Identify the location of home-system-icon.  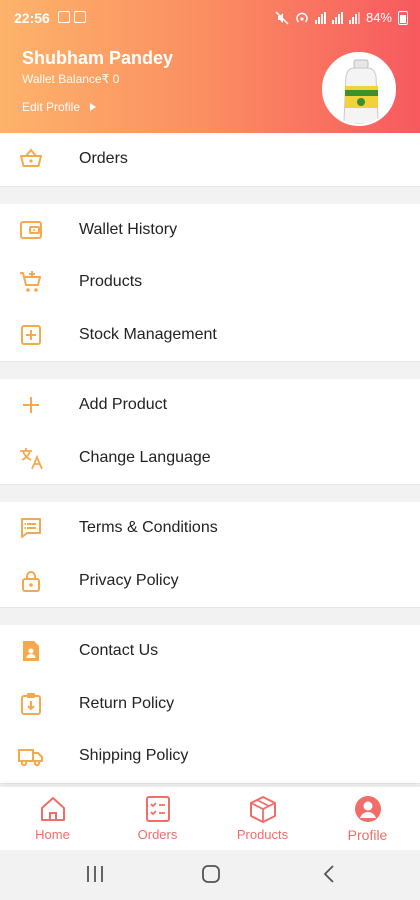
(211, 874).